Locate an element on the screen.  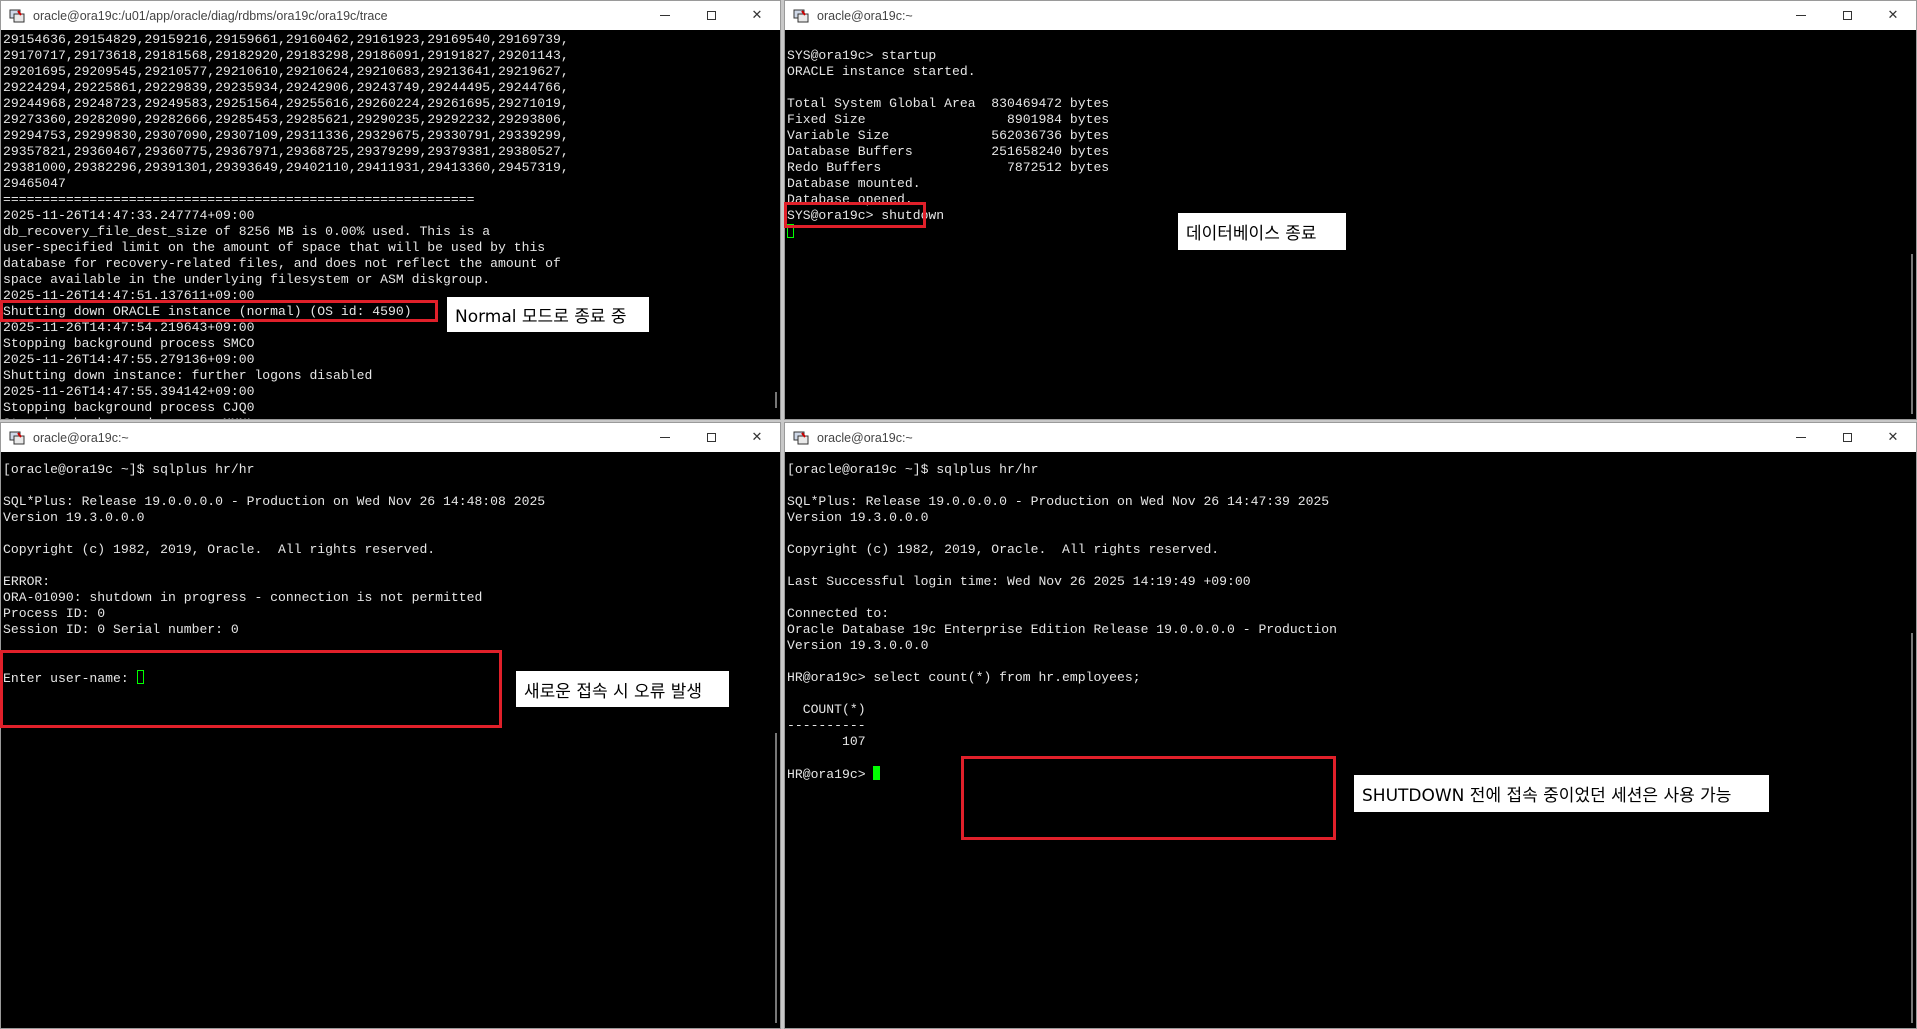
callout-connection-error: 새로운 접속 시 오류 발생 is located at coordinates (622, 689).